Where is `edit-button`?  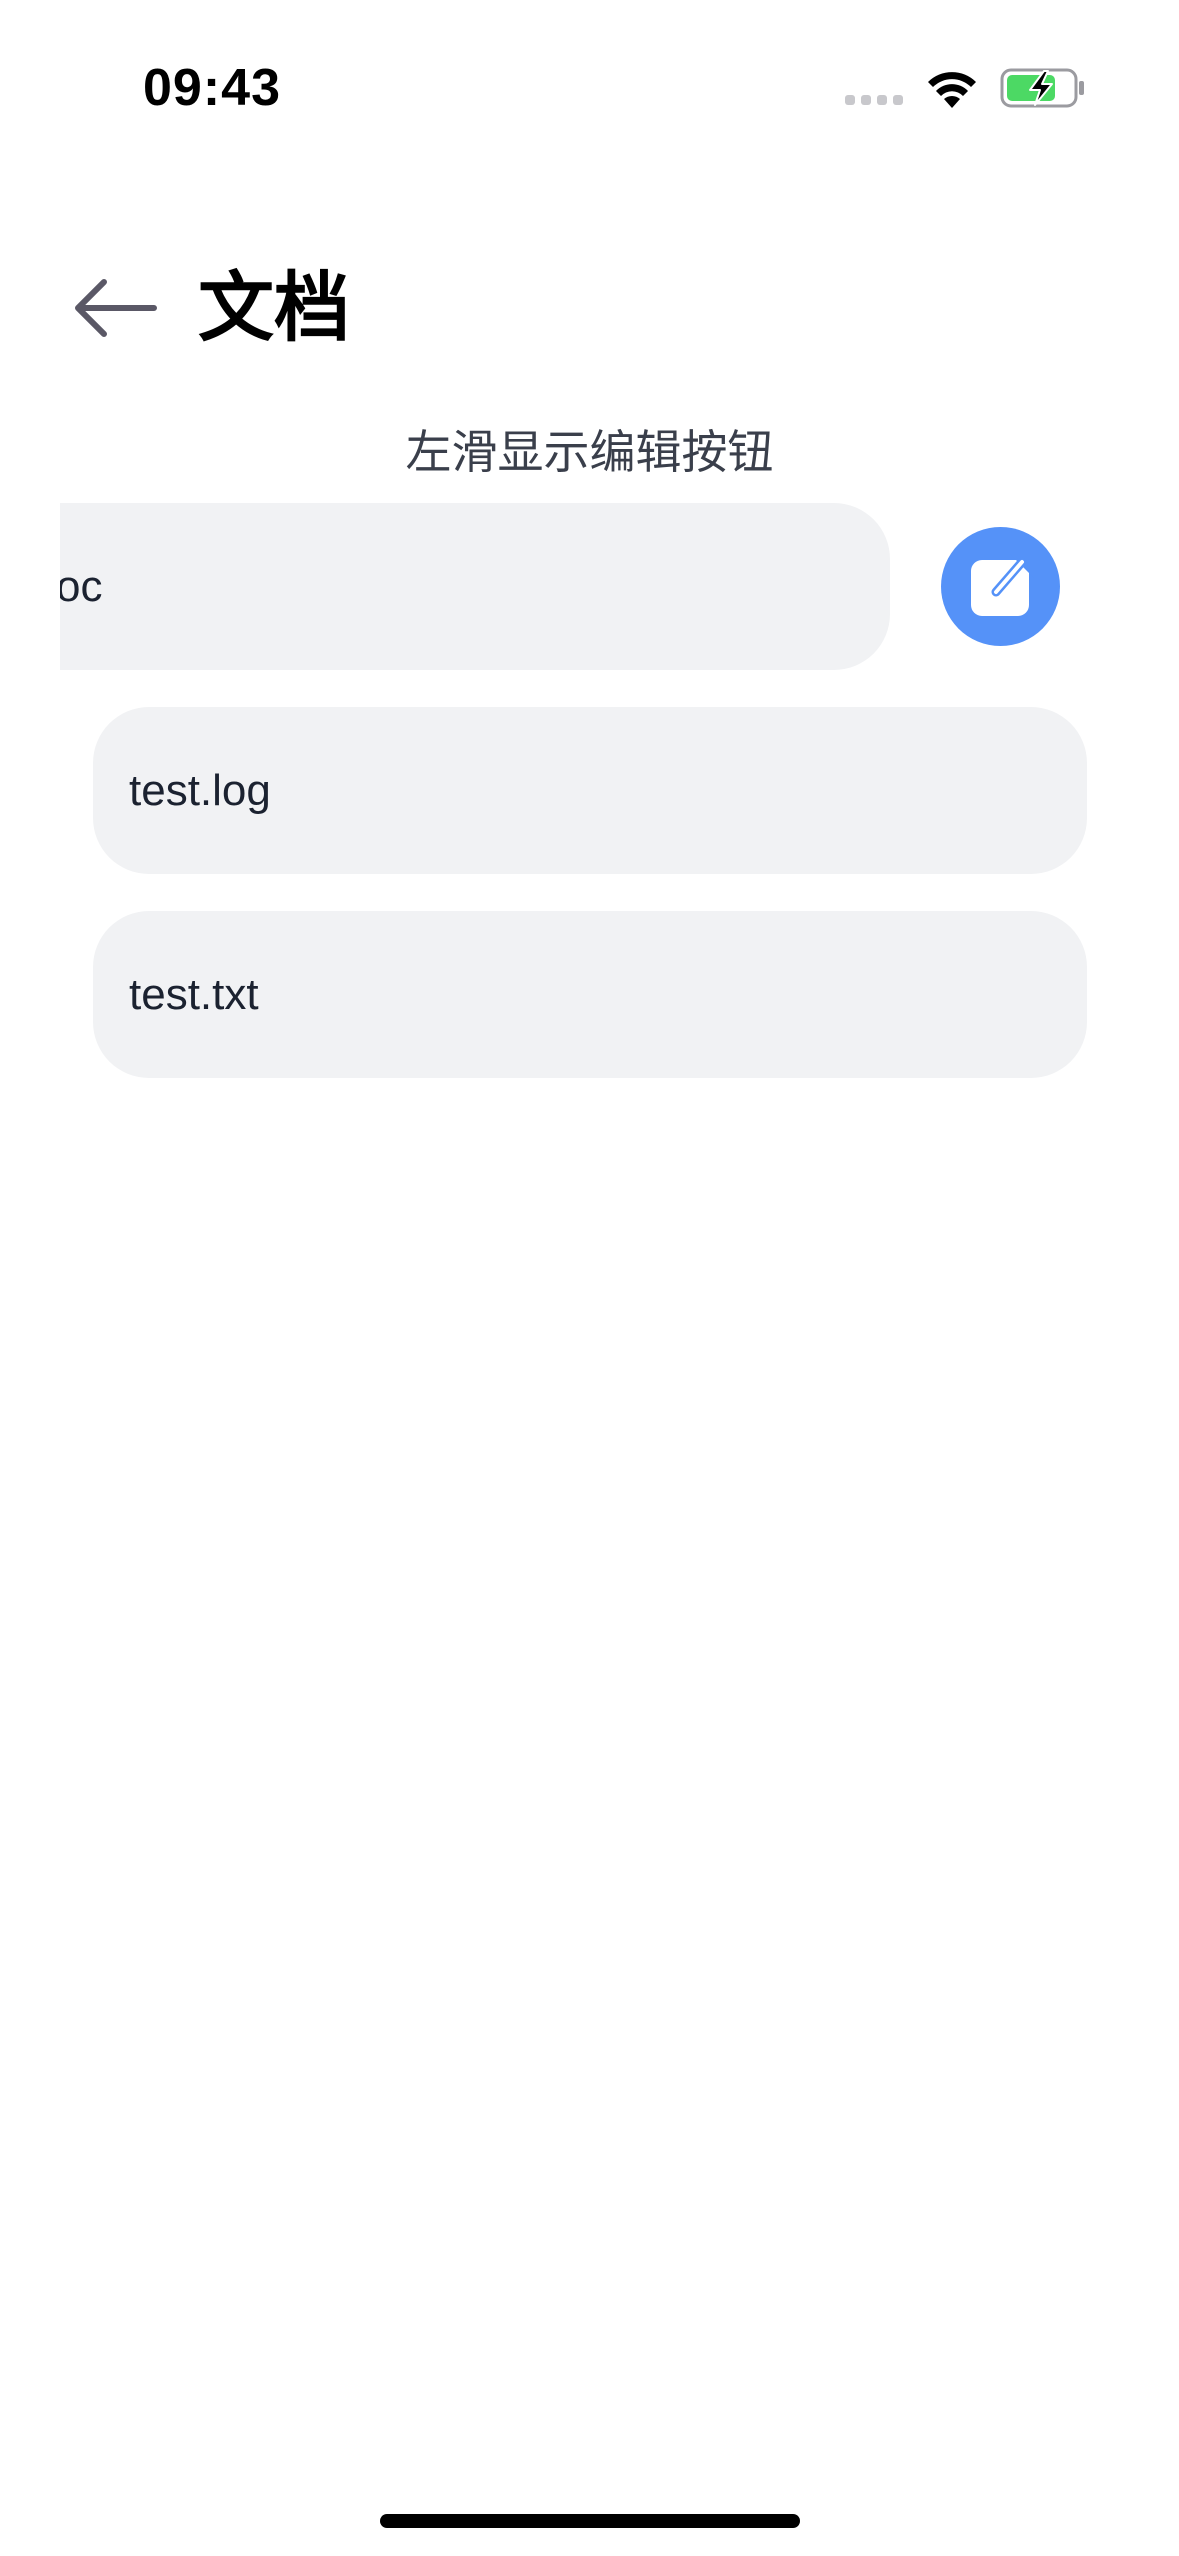 edit-button is located at coordinates (1000, 586).